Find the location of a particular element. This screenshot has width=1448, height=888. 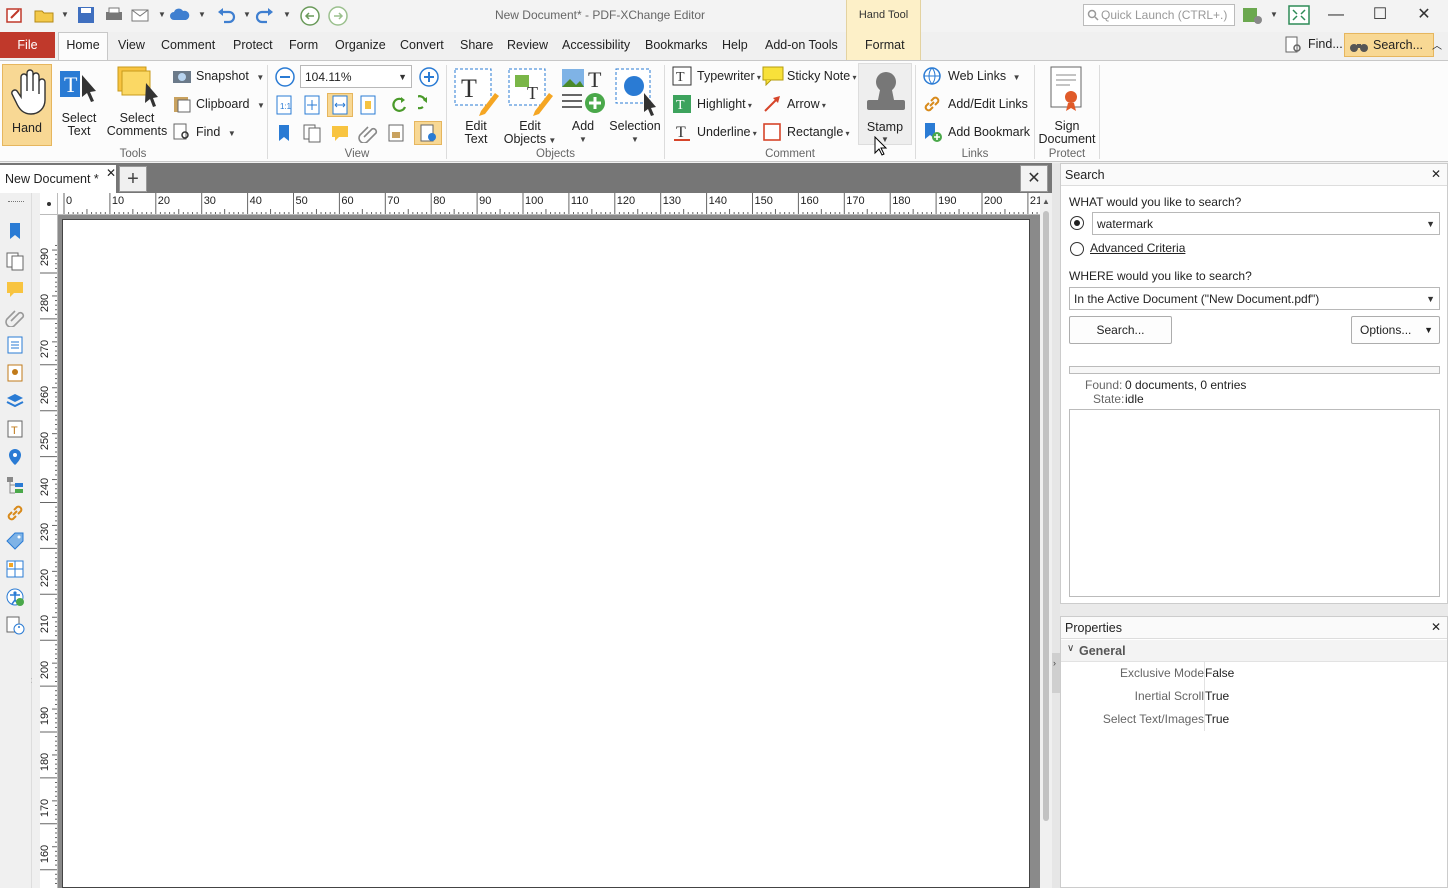

tab-bookmarks: Bookmarks is located at coordinates (676, 45).